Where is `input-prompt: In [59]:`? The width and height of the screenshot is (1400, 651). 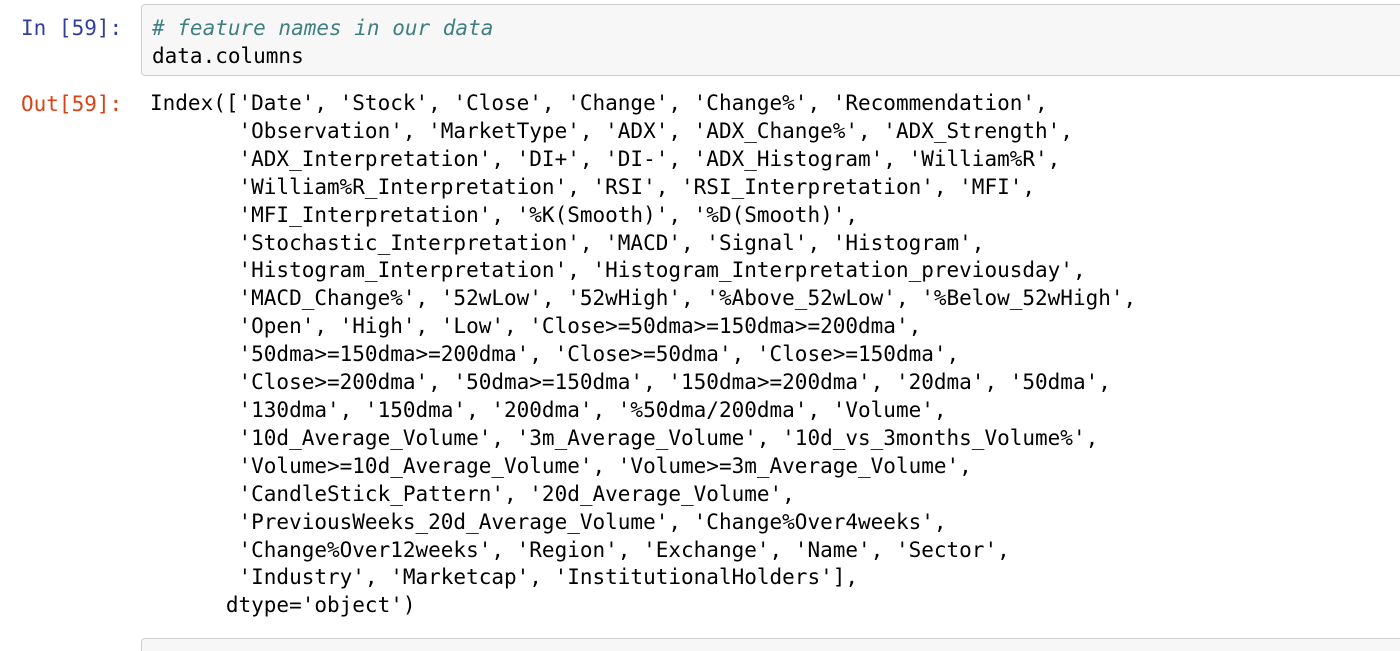
input-prompt: In [59]: is located at coordinates (72, 28).